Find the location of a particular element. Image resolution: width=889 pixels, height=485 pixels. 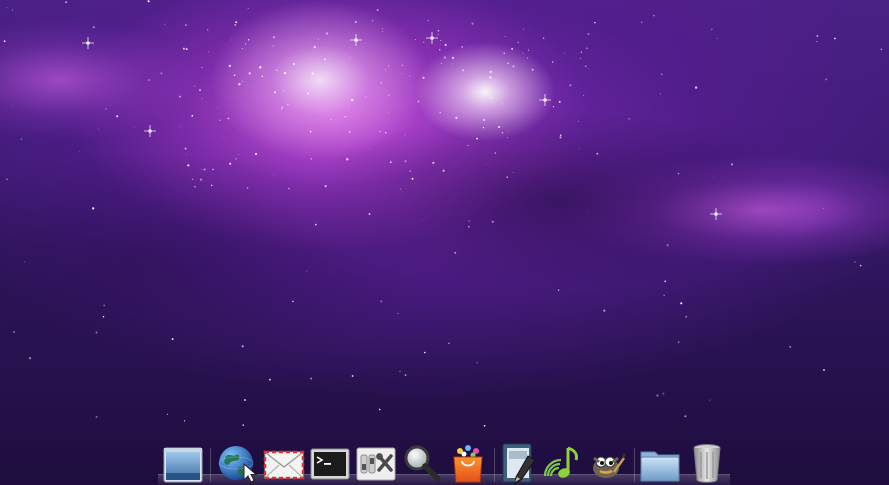

music-player-icon is located at coordinates (563, 463).